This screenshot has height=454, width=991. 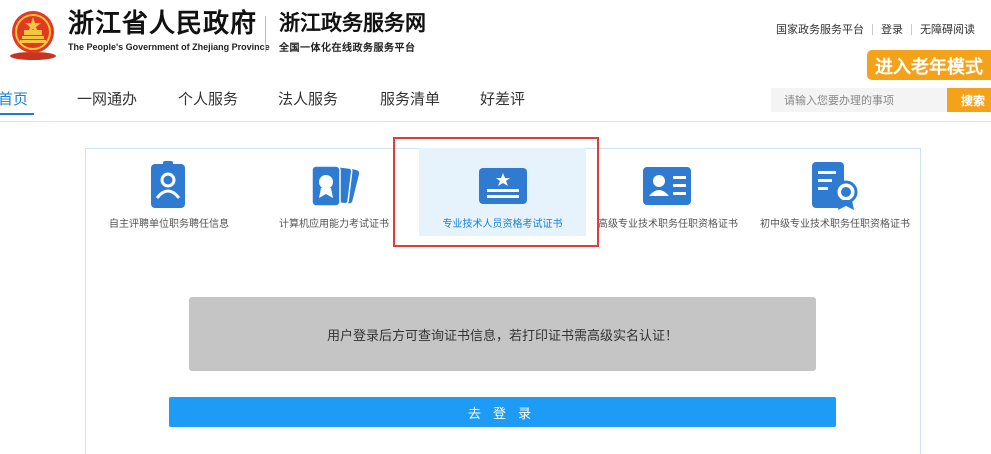 I want to click on cert-card-label: 计算机应用能力考试证书, so click(x=334, y=224).